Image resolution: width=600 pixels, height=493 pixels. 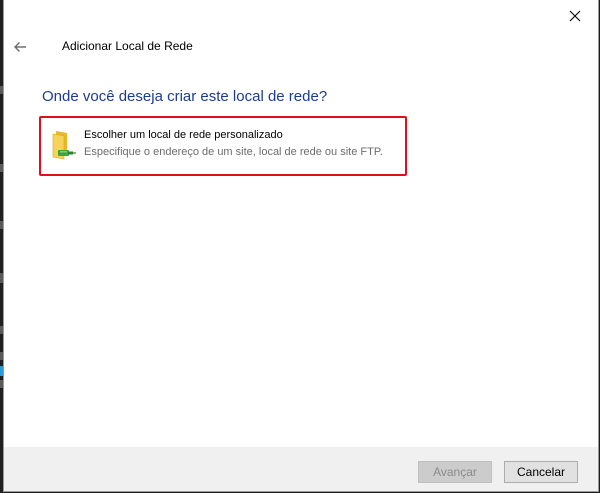 What do you see at coordinates (63, 145) in the screenshot?
I see `network-folder-icon` at bounding box center [63, 145].